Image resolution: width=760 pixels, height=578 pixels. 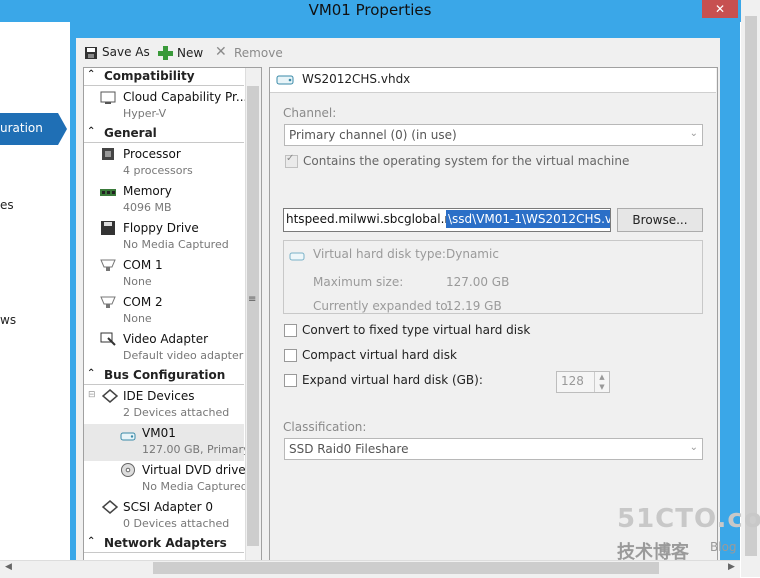 What do you see at coordinates (221, 52) in the screenshot?
I see `remove-icon: ✕` at bounding box center [221, 52].